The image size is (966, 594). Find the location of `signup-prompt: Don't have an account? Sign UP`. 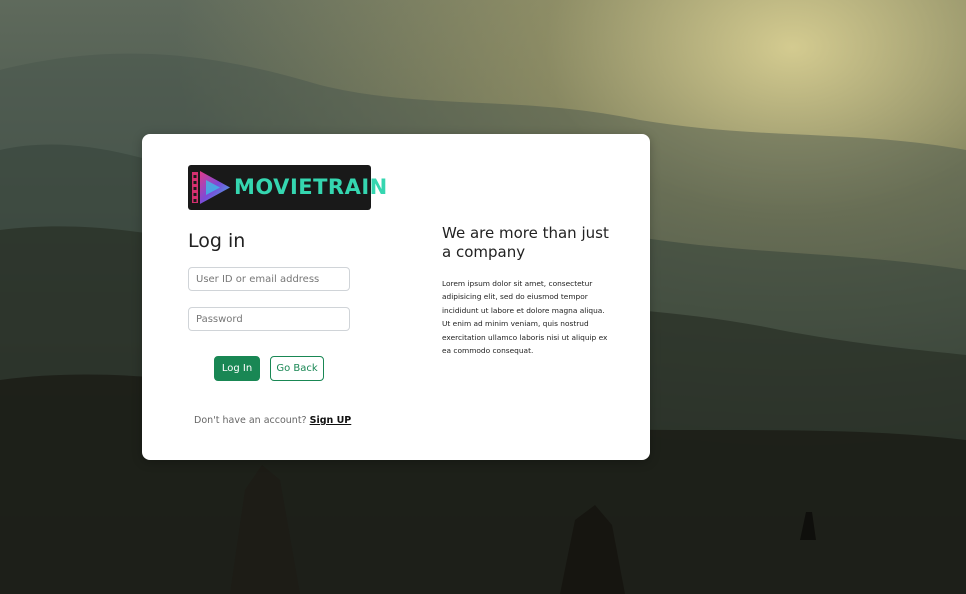

signup-prompt: Don't have an account? Sign UP is located at coordinates (272, 420).